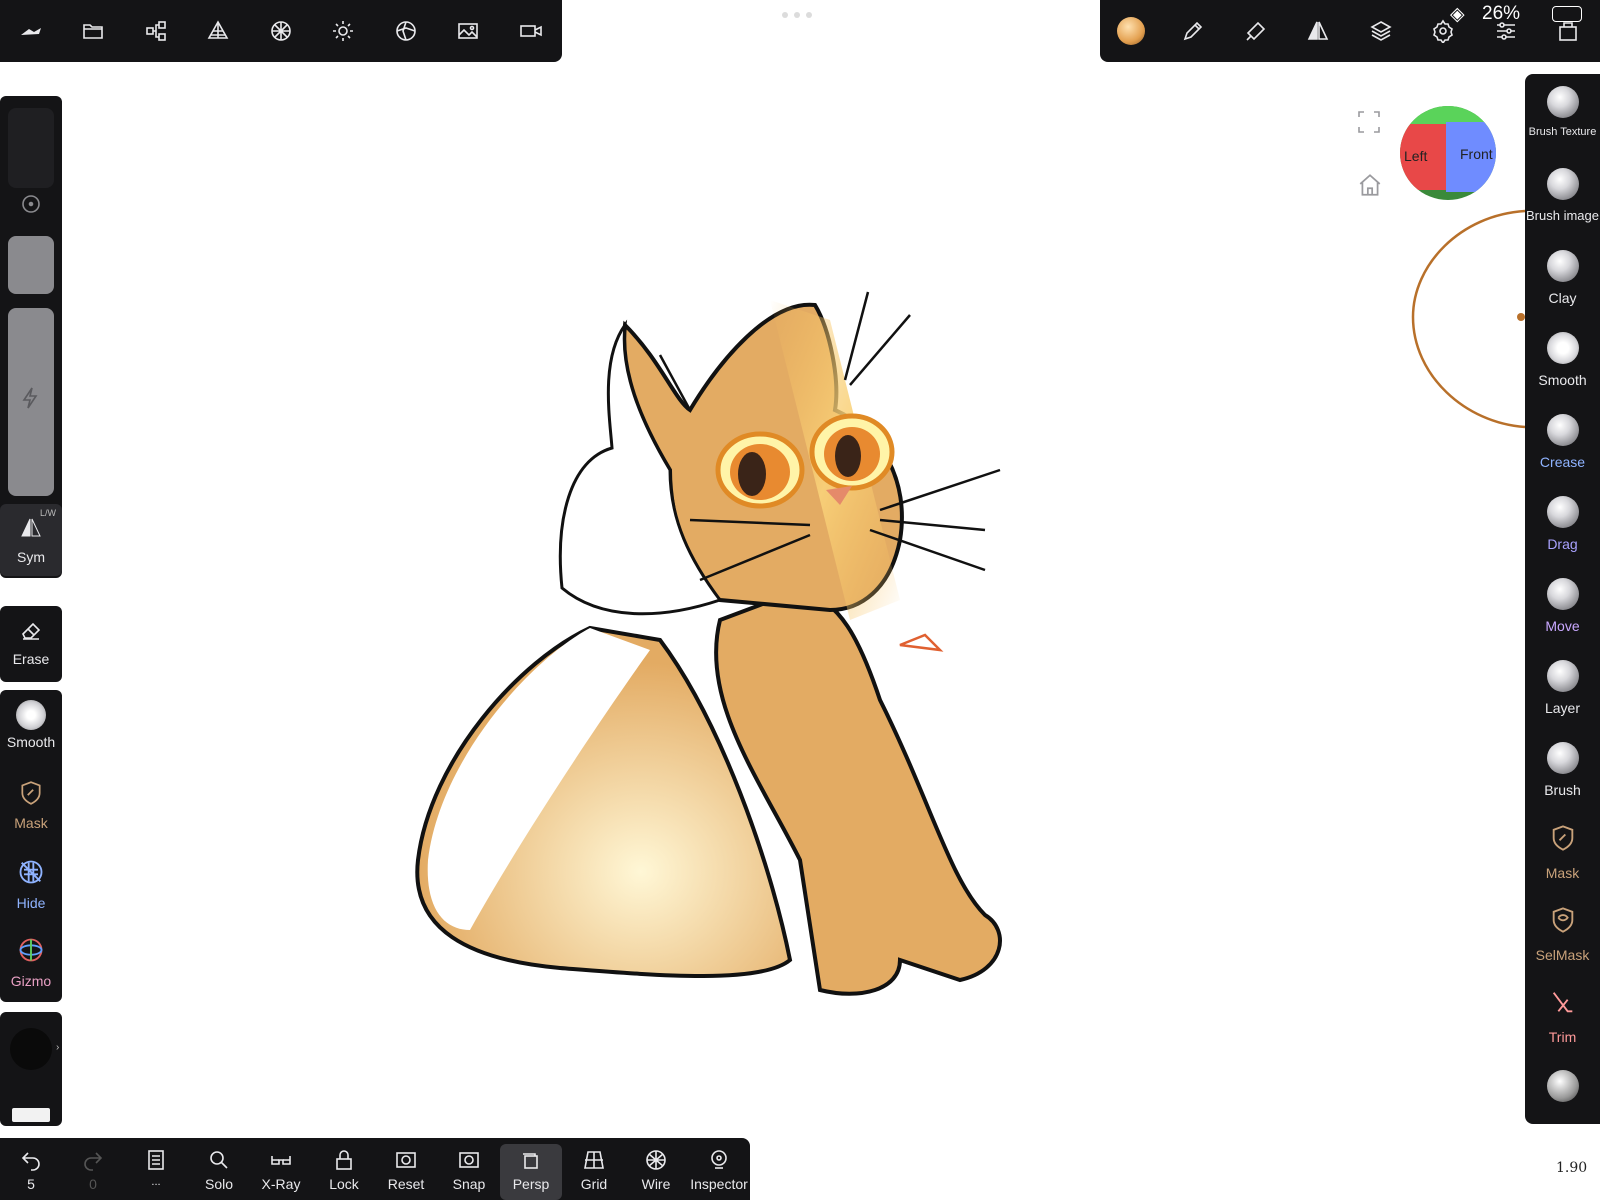  I want to click on camera-icon, so click(531, 31).